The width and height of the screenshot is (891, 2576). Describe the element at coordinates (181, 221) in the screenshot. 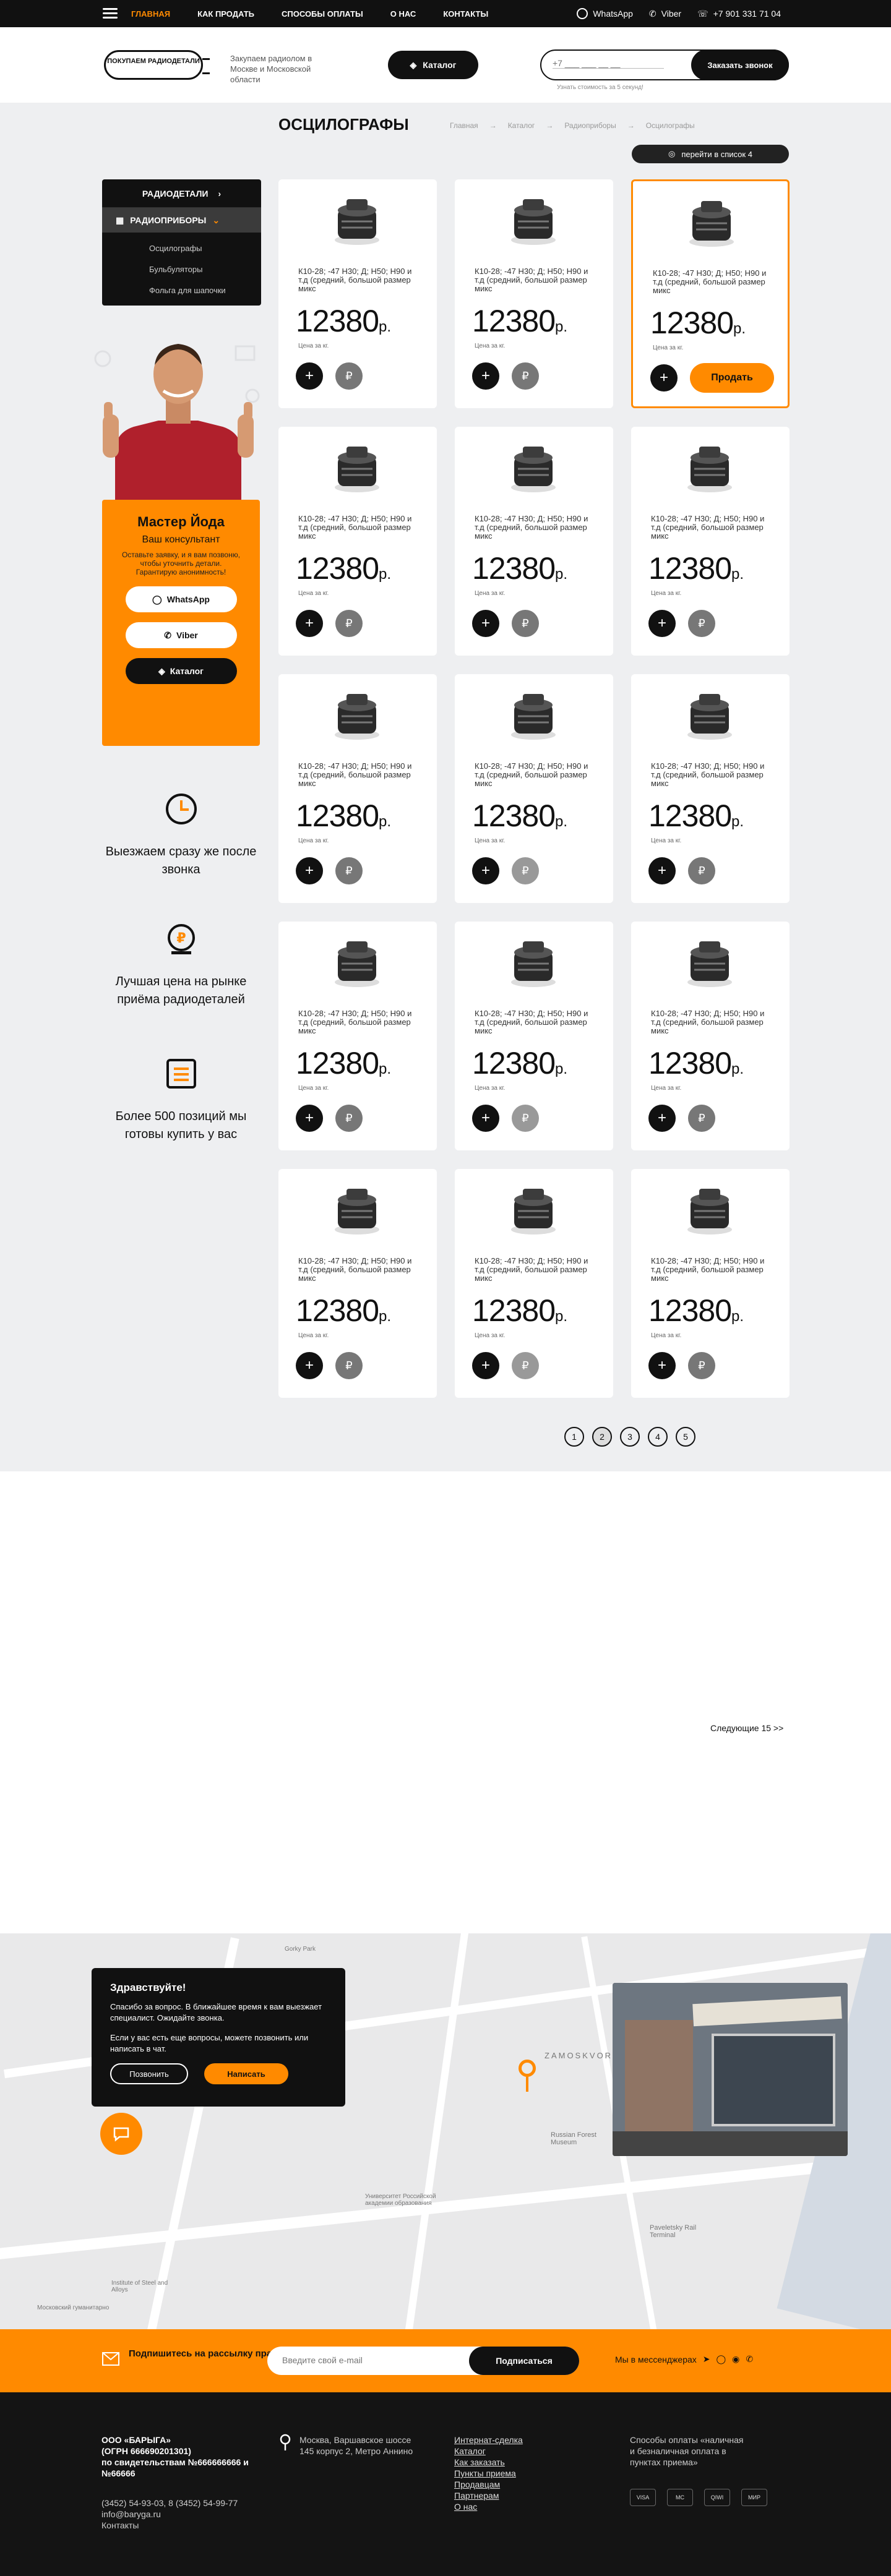

I see `menu-radiodevices: ▦ РАДИОПРИБОРЫ ⌄` at that location.